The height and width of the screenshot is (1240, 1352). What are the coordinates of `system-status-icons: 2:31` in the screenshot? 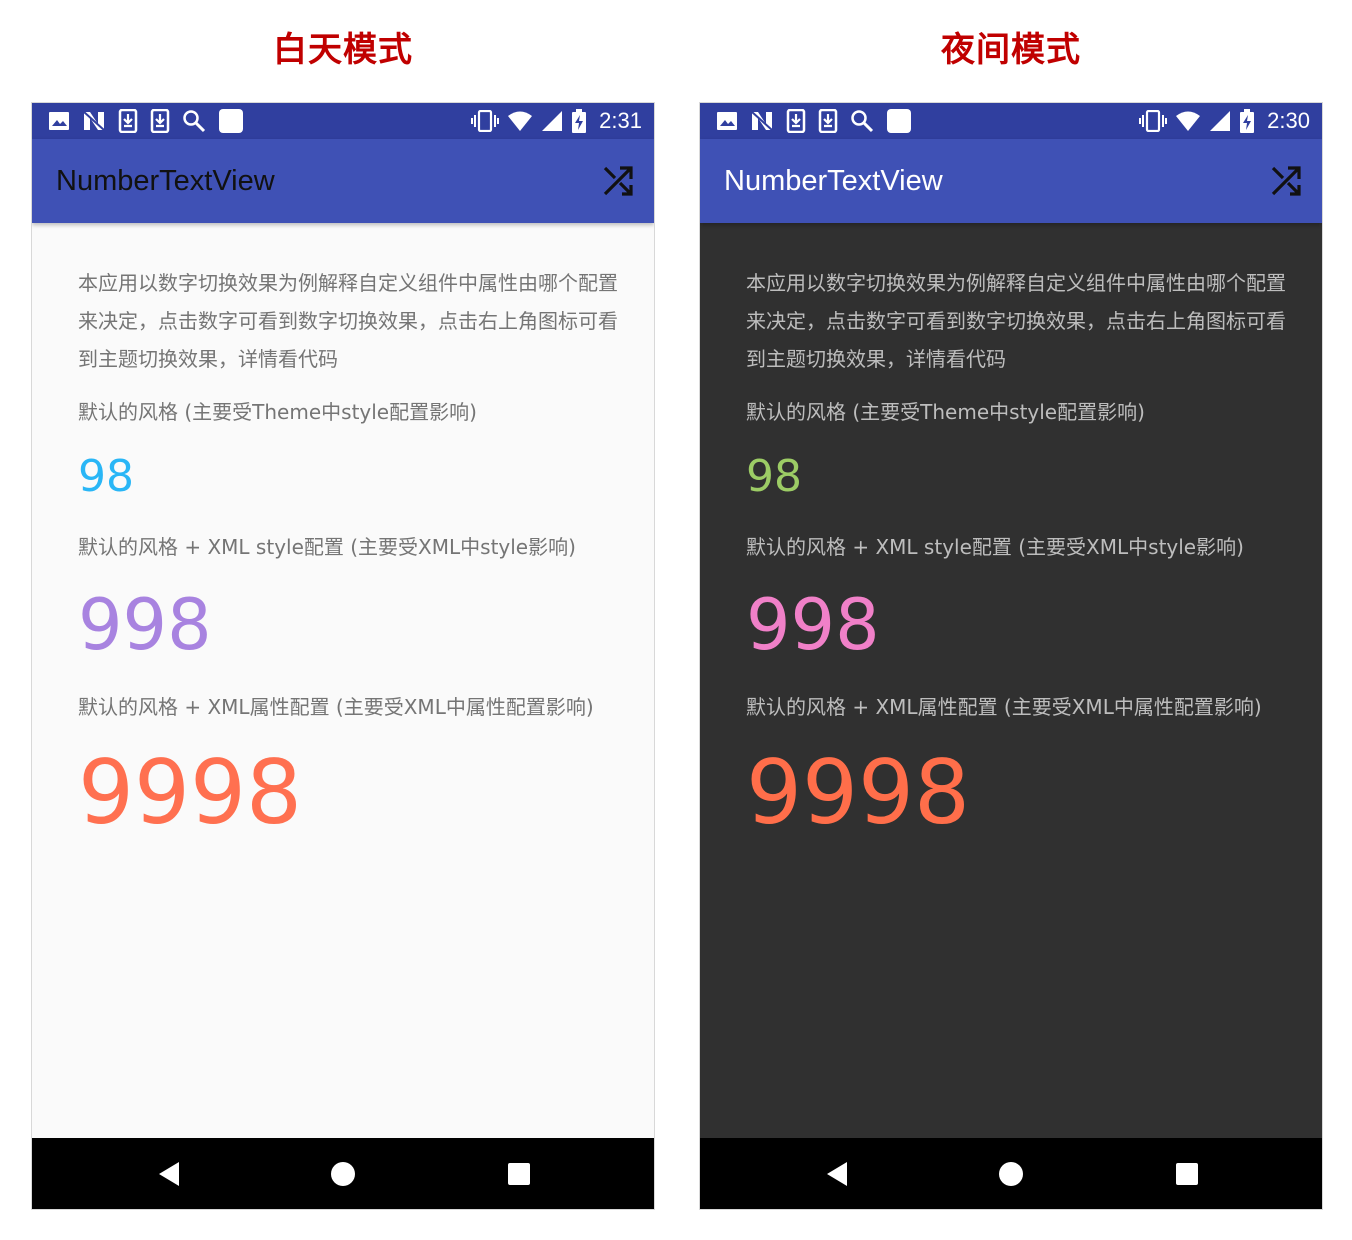 It's located at (556, 121).